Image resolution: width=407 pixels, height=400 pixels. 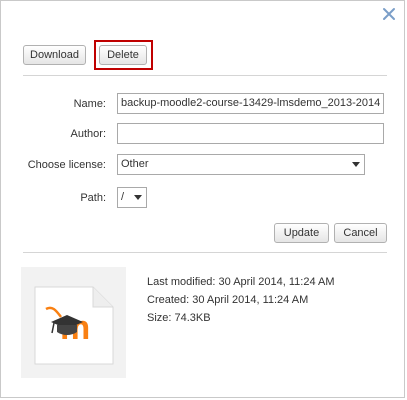 What do you see at coordinates (88, 134) in the screenshot?
I see `author-label: Author:` at bounding box center [88, 134].